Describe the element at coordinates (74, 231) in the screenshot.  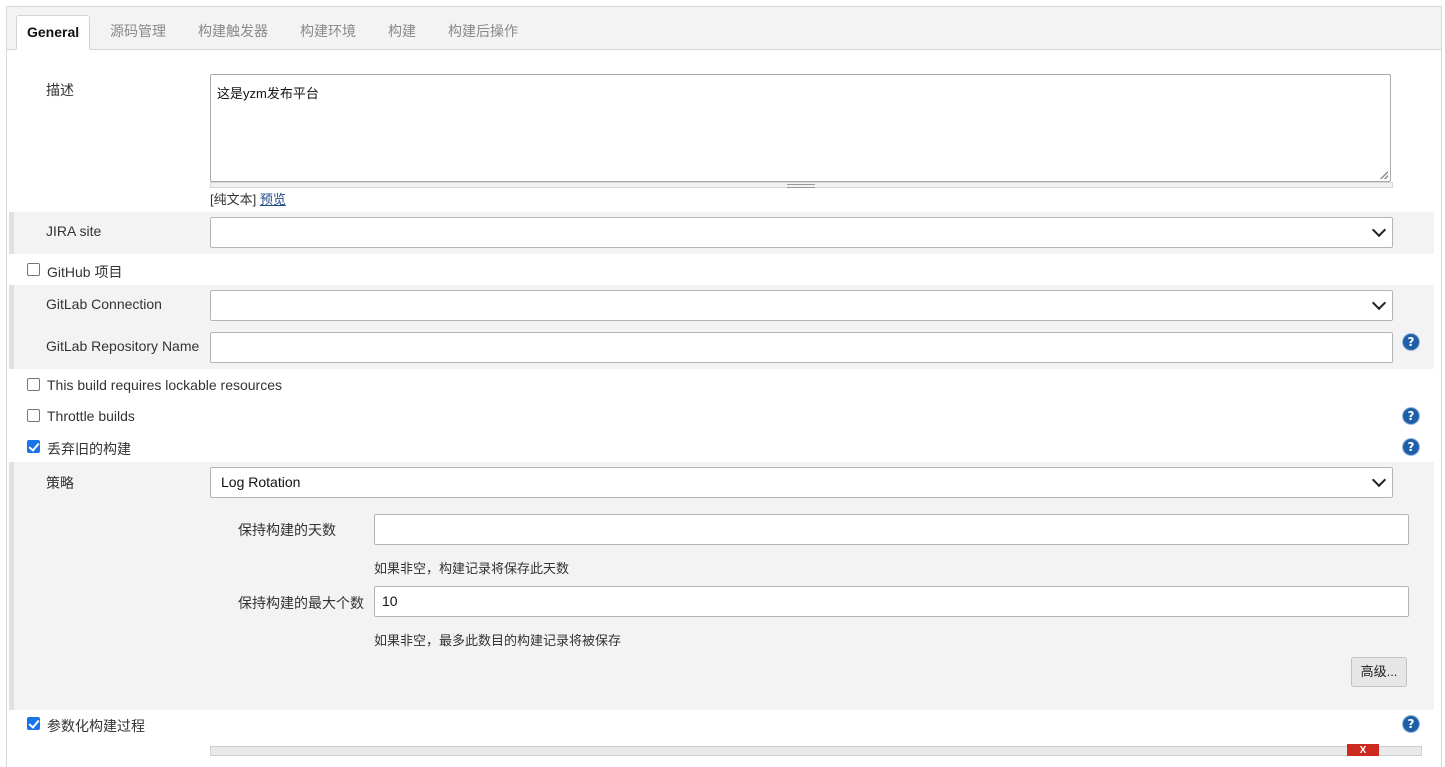
I see `jira-site-label: JIRA site` at that location.